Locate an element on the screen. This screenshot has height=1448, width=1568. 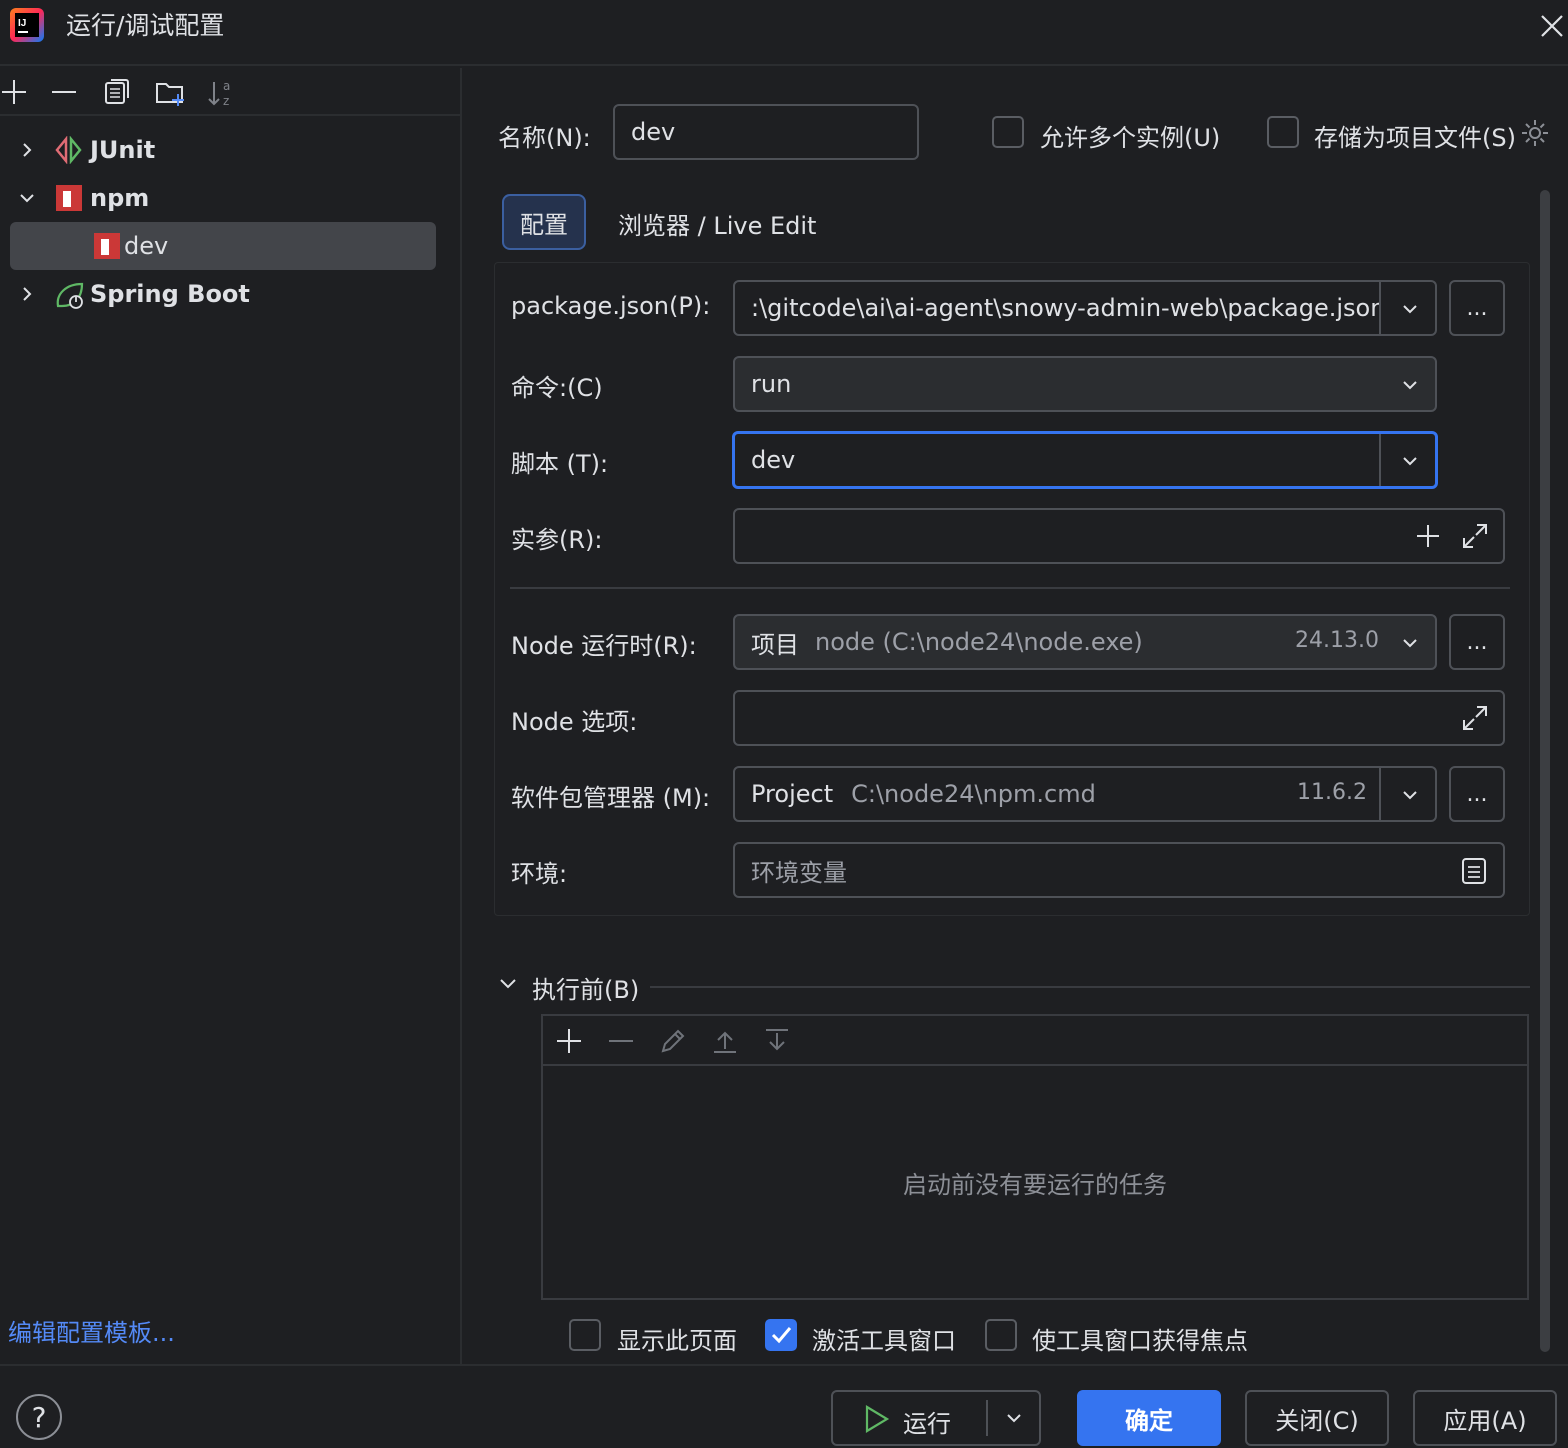
run-icon is located at coordinates (877, 1419).